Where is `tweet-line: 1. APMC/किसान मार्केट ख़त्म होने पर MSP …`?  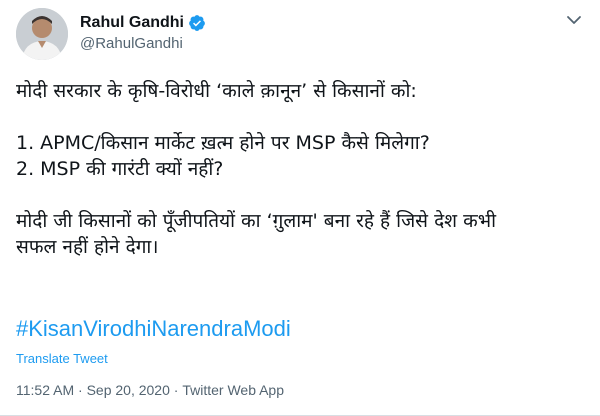 tweet-line: 1. APMC/किसान मार्केट ख़त्म होने पर MSP … is located at coordinates (223, 143).